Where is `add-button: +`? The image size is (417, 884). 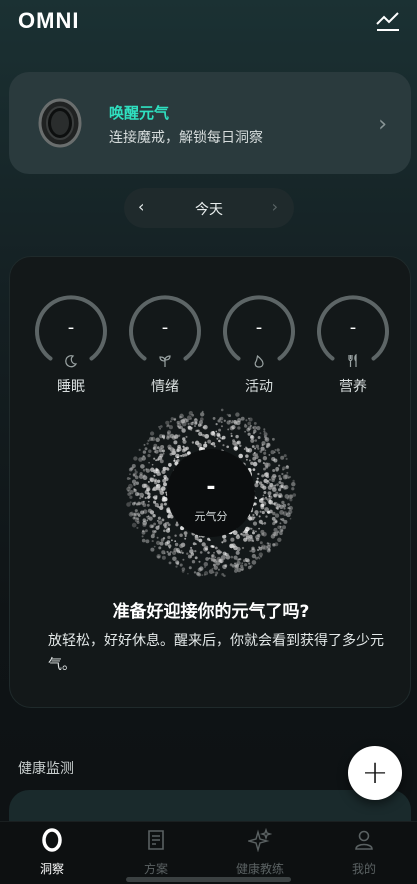 add-button: + is located at coordinates (375, 773).